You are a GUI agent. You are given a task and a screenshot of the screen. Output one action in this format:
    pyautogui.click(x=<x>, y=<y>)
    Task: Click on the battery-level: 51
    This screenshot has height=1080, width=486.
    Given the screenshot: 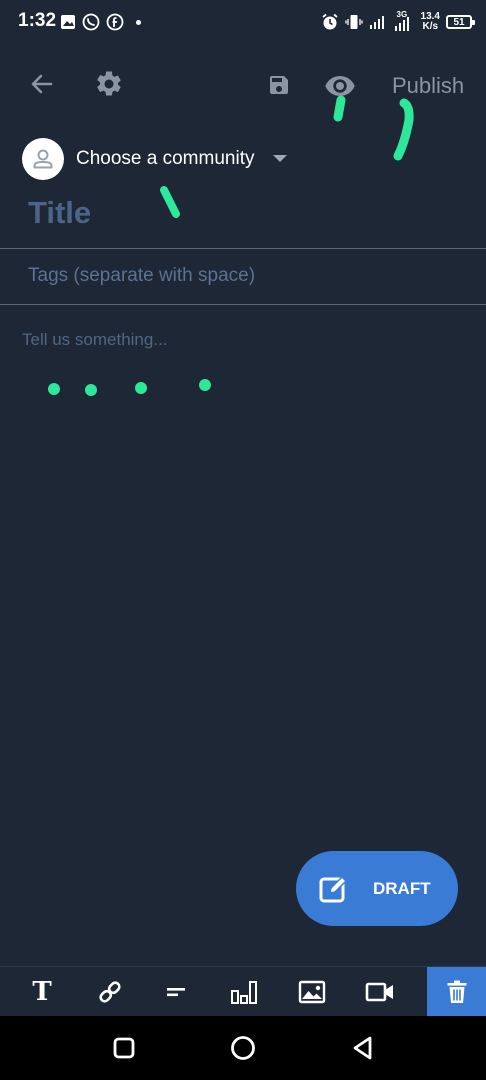 What is the action you would take?
    pyautogui.click(x=459, y=22)
    